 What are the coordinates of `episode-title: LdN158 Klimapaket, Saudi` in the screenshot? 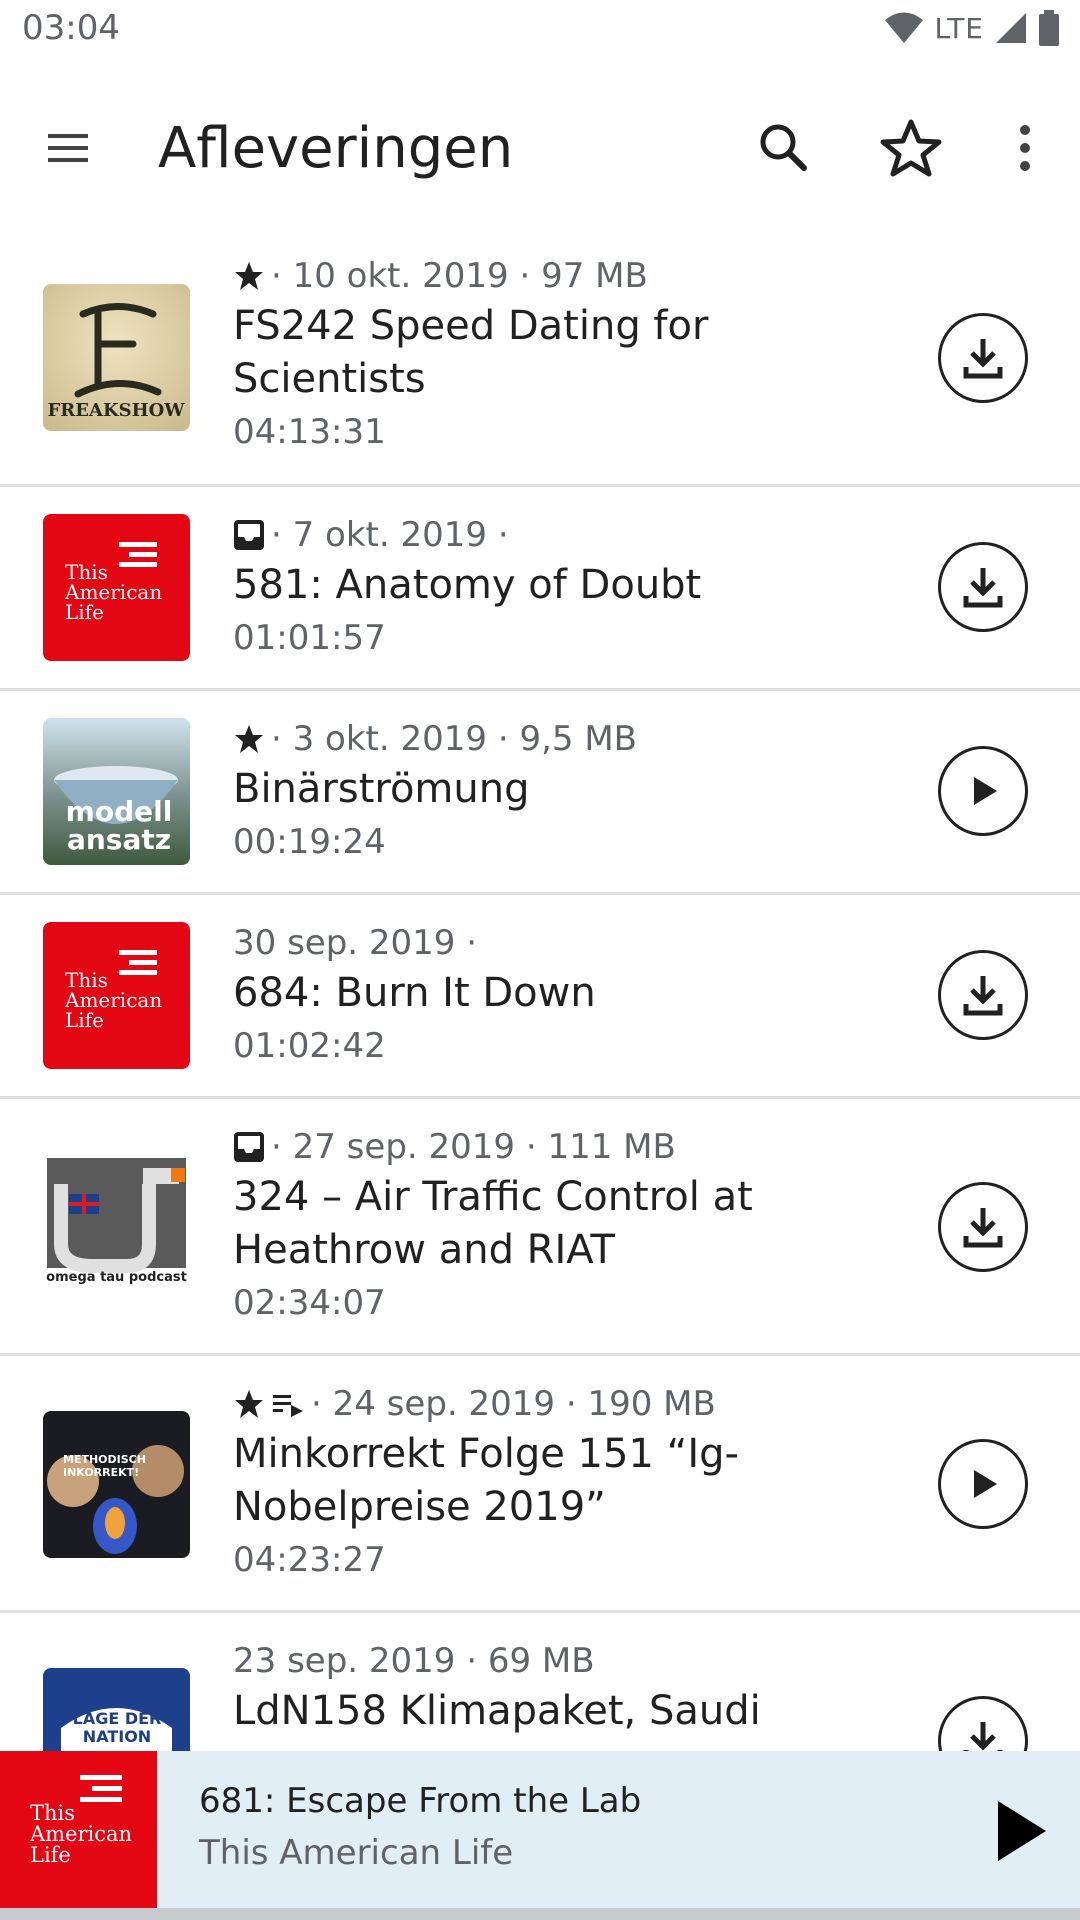 It's located at (497, 1711).